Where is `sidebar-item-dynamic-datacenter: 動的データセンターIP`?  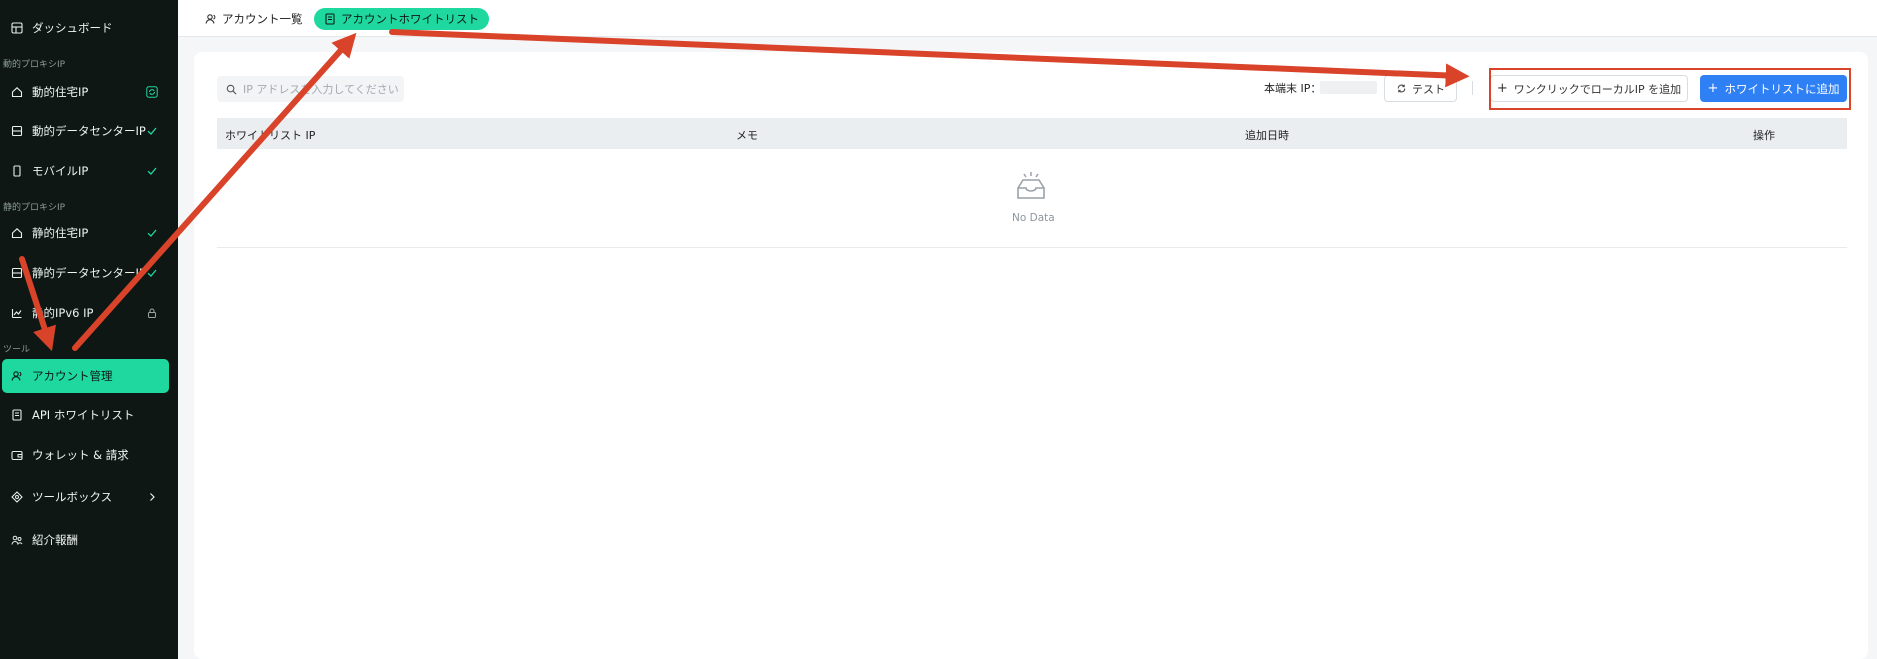
sidebar-item-dynamic-datacenter: 動的データセンターIP is located at coordinates (89, 131).